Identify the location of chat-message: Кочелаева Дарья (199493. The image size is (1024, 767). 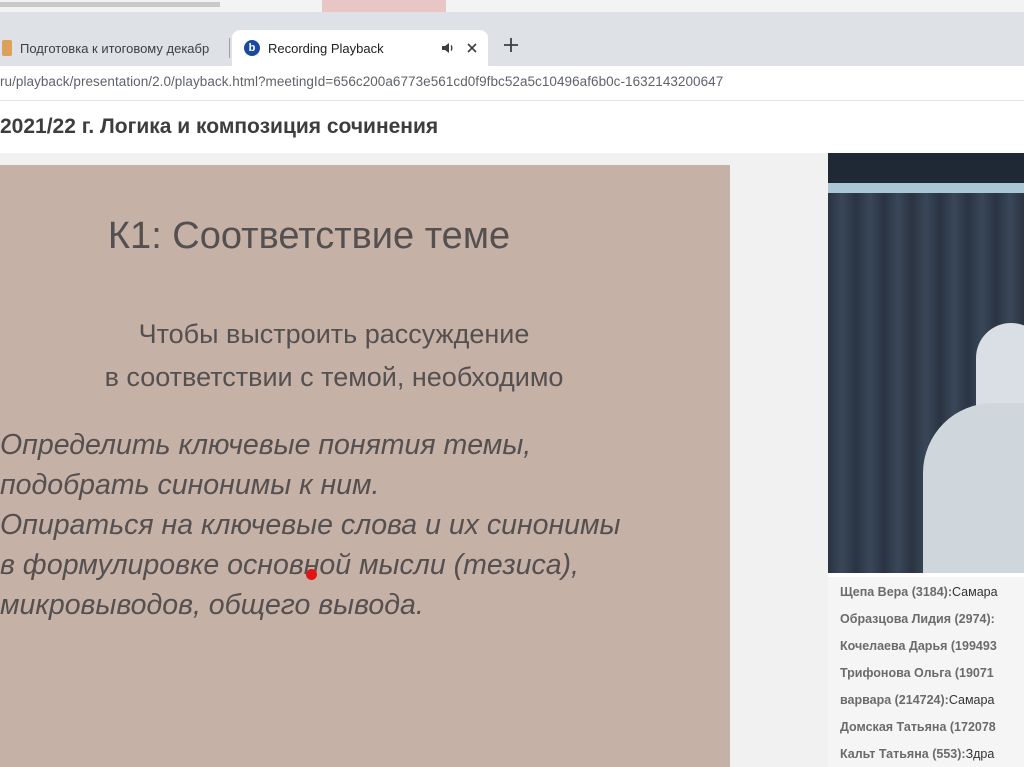
(918, 646).